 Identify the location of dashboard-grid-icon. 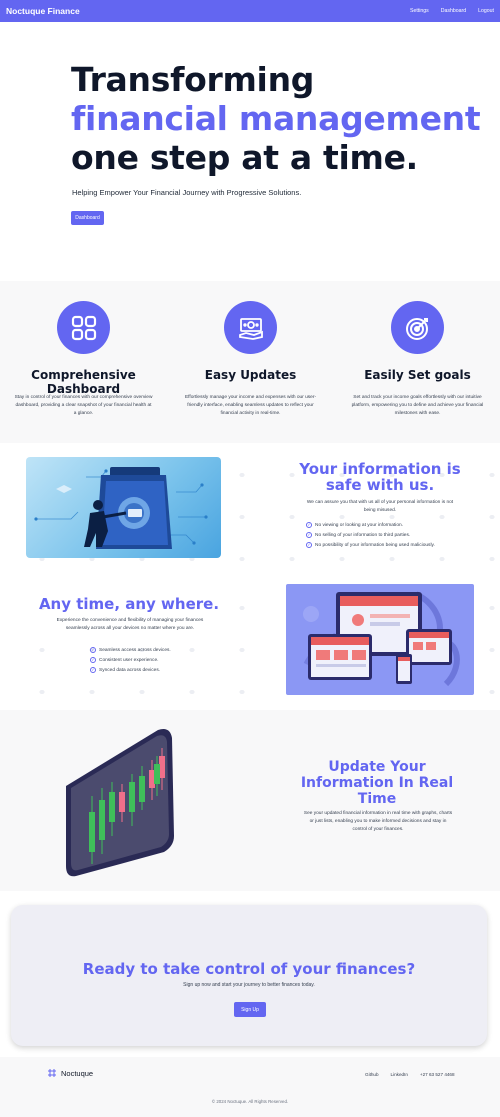
(83, 327).